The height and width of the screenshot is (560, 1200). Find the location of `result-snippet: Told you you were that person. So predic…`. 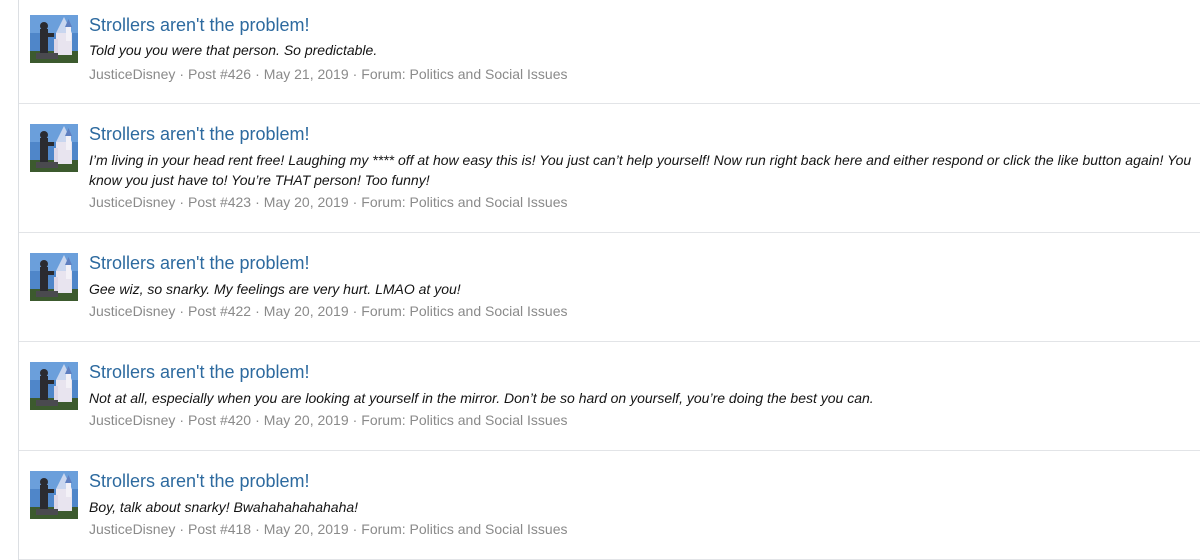

result-snippet: Told you you were that person. So predic… is located at coordinates (233, 50).